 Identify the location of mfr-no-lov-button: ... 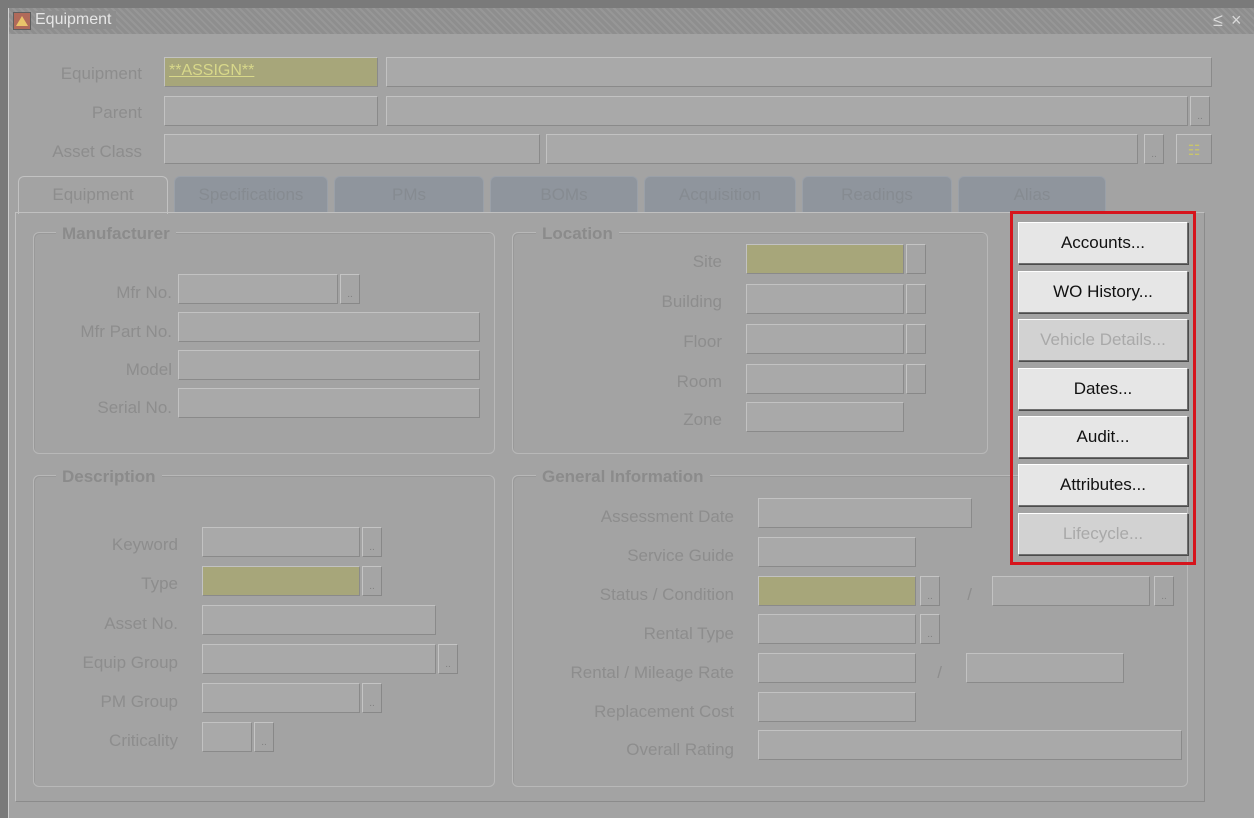
(350, 289).